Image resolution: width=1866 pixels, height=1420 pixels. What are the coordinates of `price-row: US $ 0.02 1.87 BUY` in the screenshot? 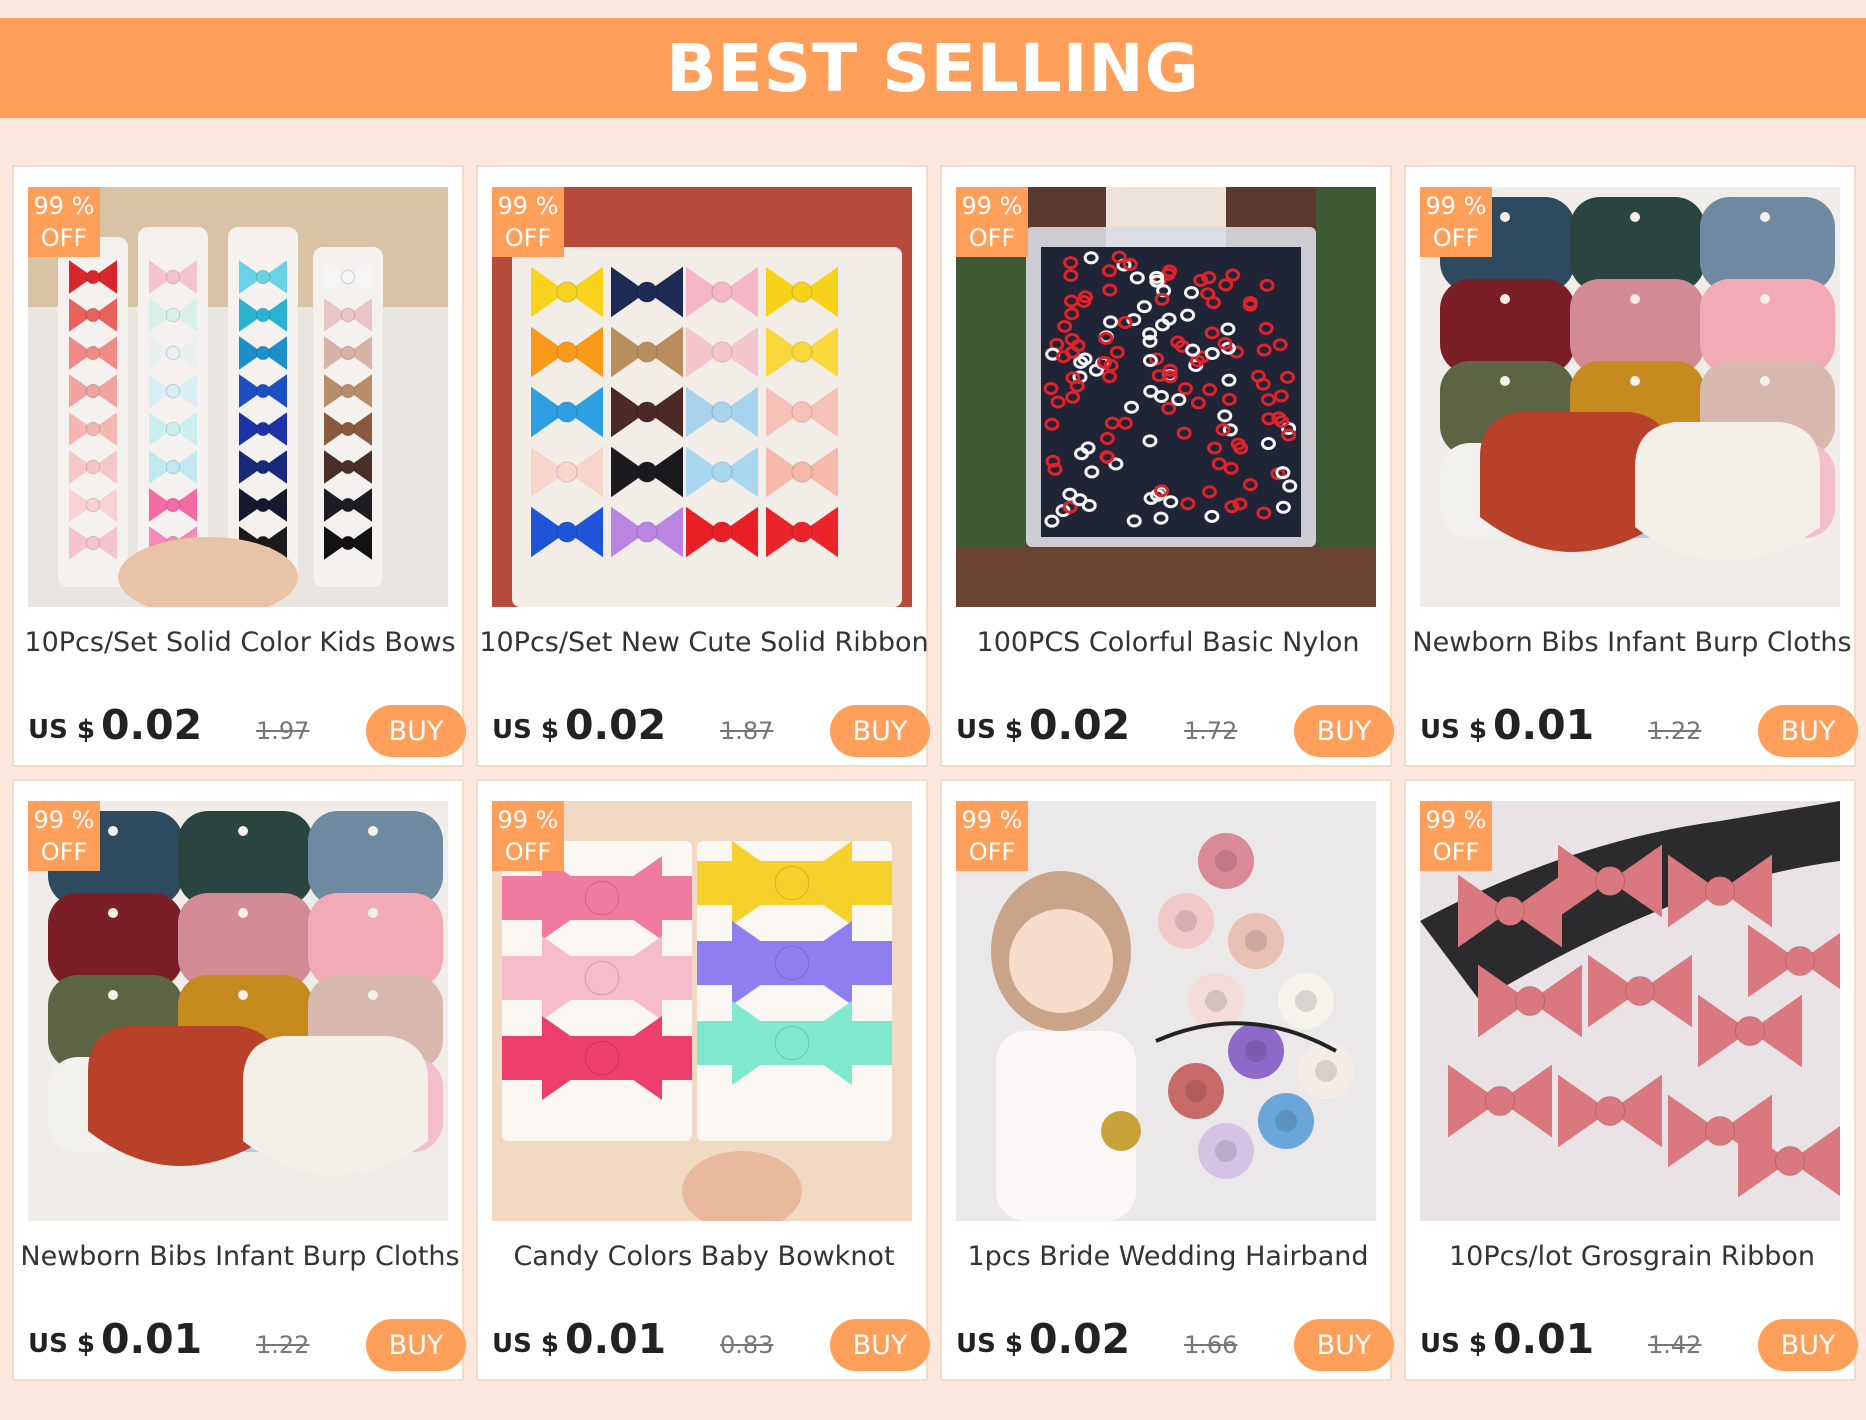 It's located at (711, 727).